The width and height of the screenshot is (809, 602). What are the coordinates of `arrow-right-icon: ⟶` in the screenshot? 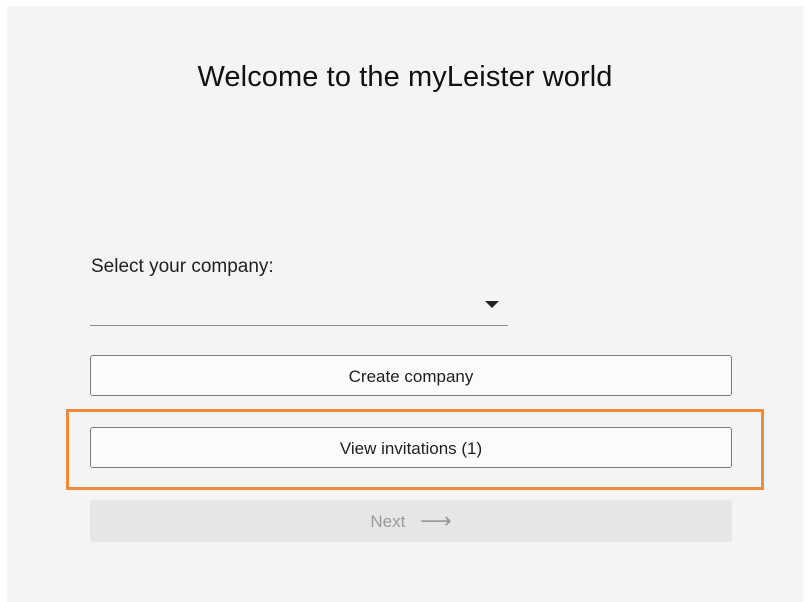 It's located at (436, 520).